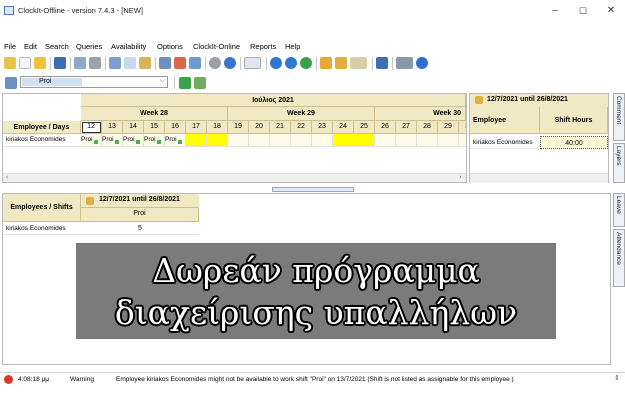 This screenshot has height=417, width=625. Describe the element at coordinates (7, 177) in the screenshot. I see `scroll-left-icon: ‹` at that location.